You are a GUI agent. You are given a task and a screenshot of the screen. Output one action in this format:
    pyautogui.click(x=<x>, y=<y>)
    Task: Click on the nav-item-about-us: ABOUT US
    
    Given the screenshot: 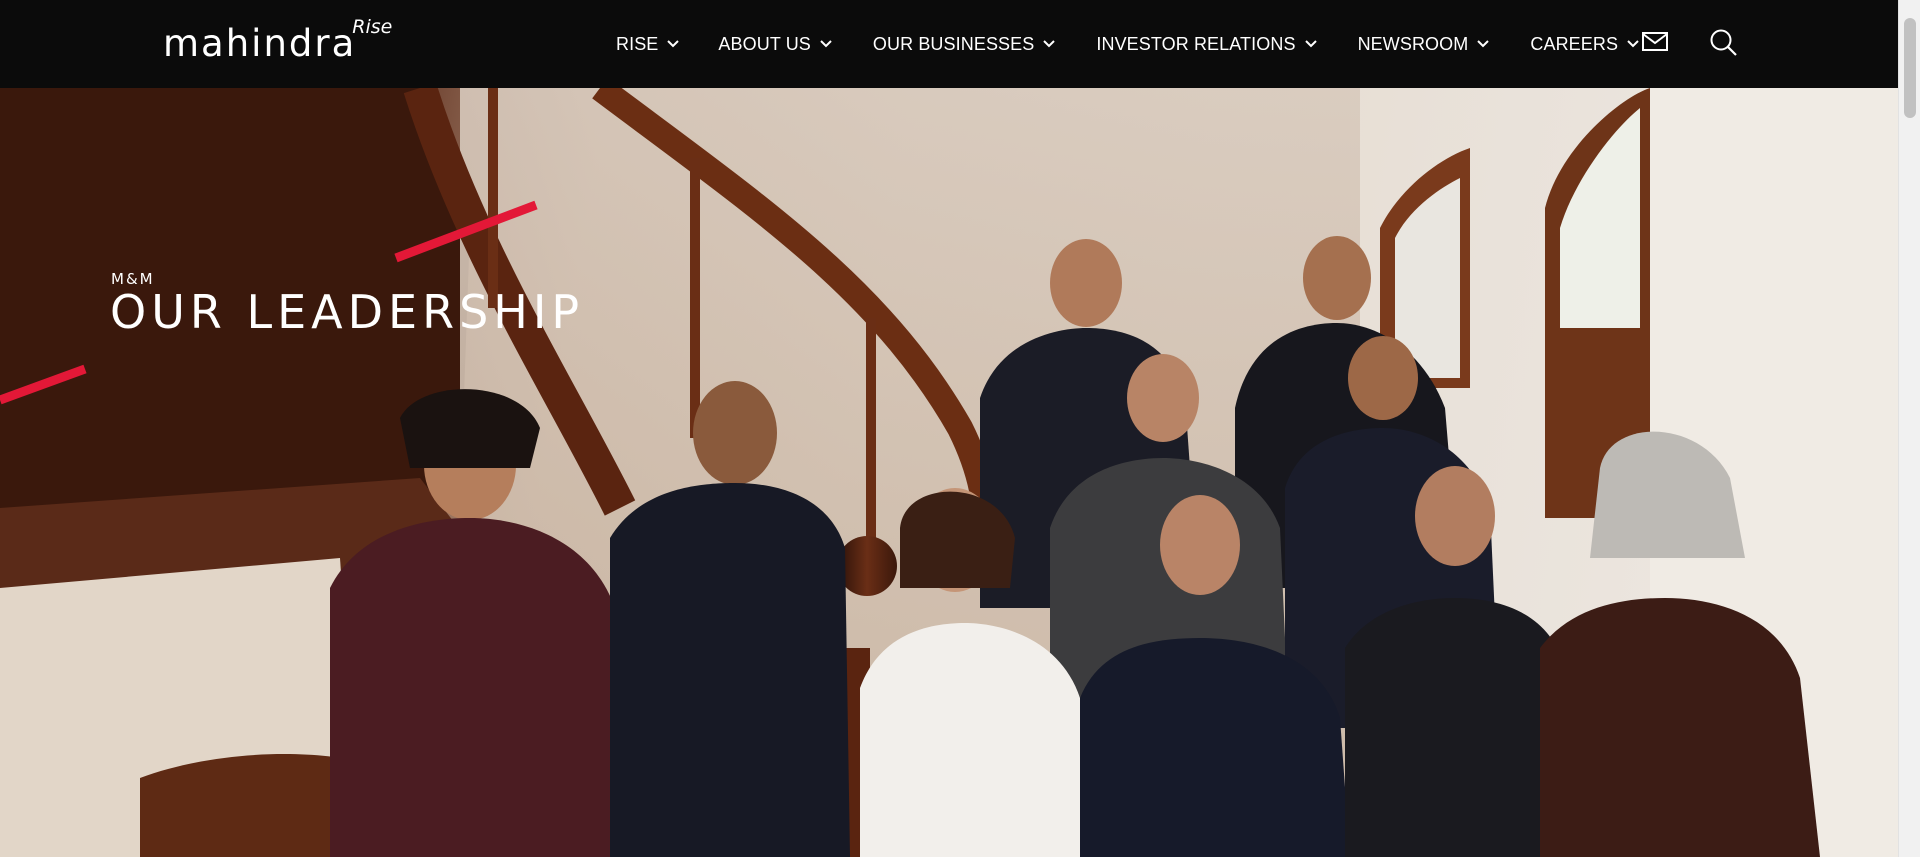 What is the action you would take?
    pyautogui.click(x=775, y=44)
    